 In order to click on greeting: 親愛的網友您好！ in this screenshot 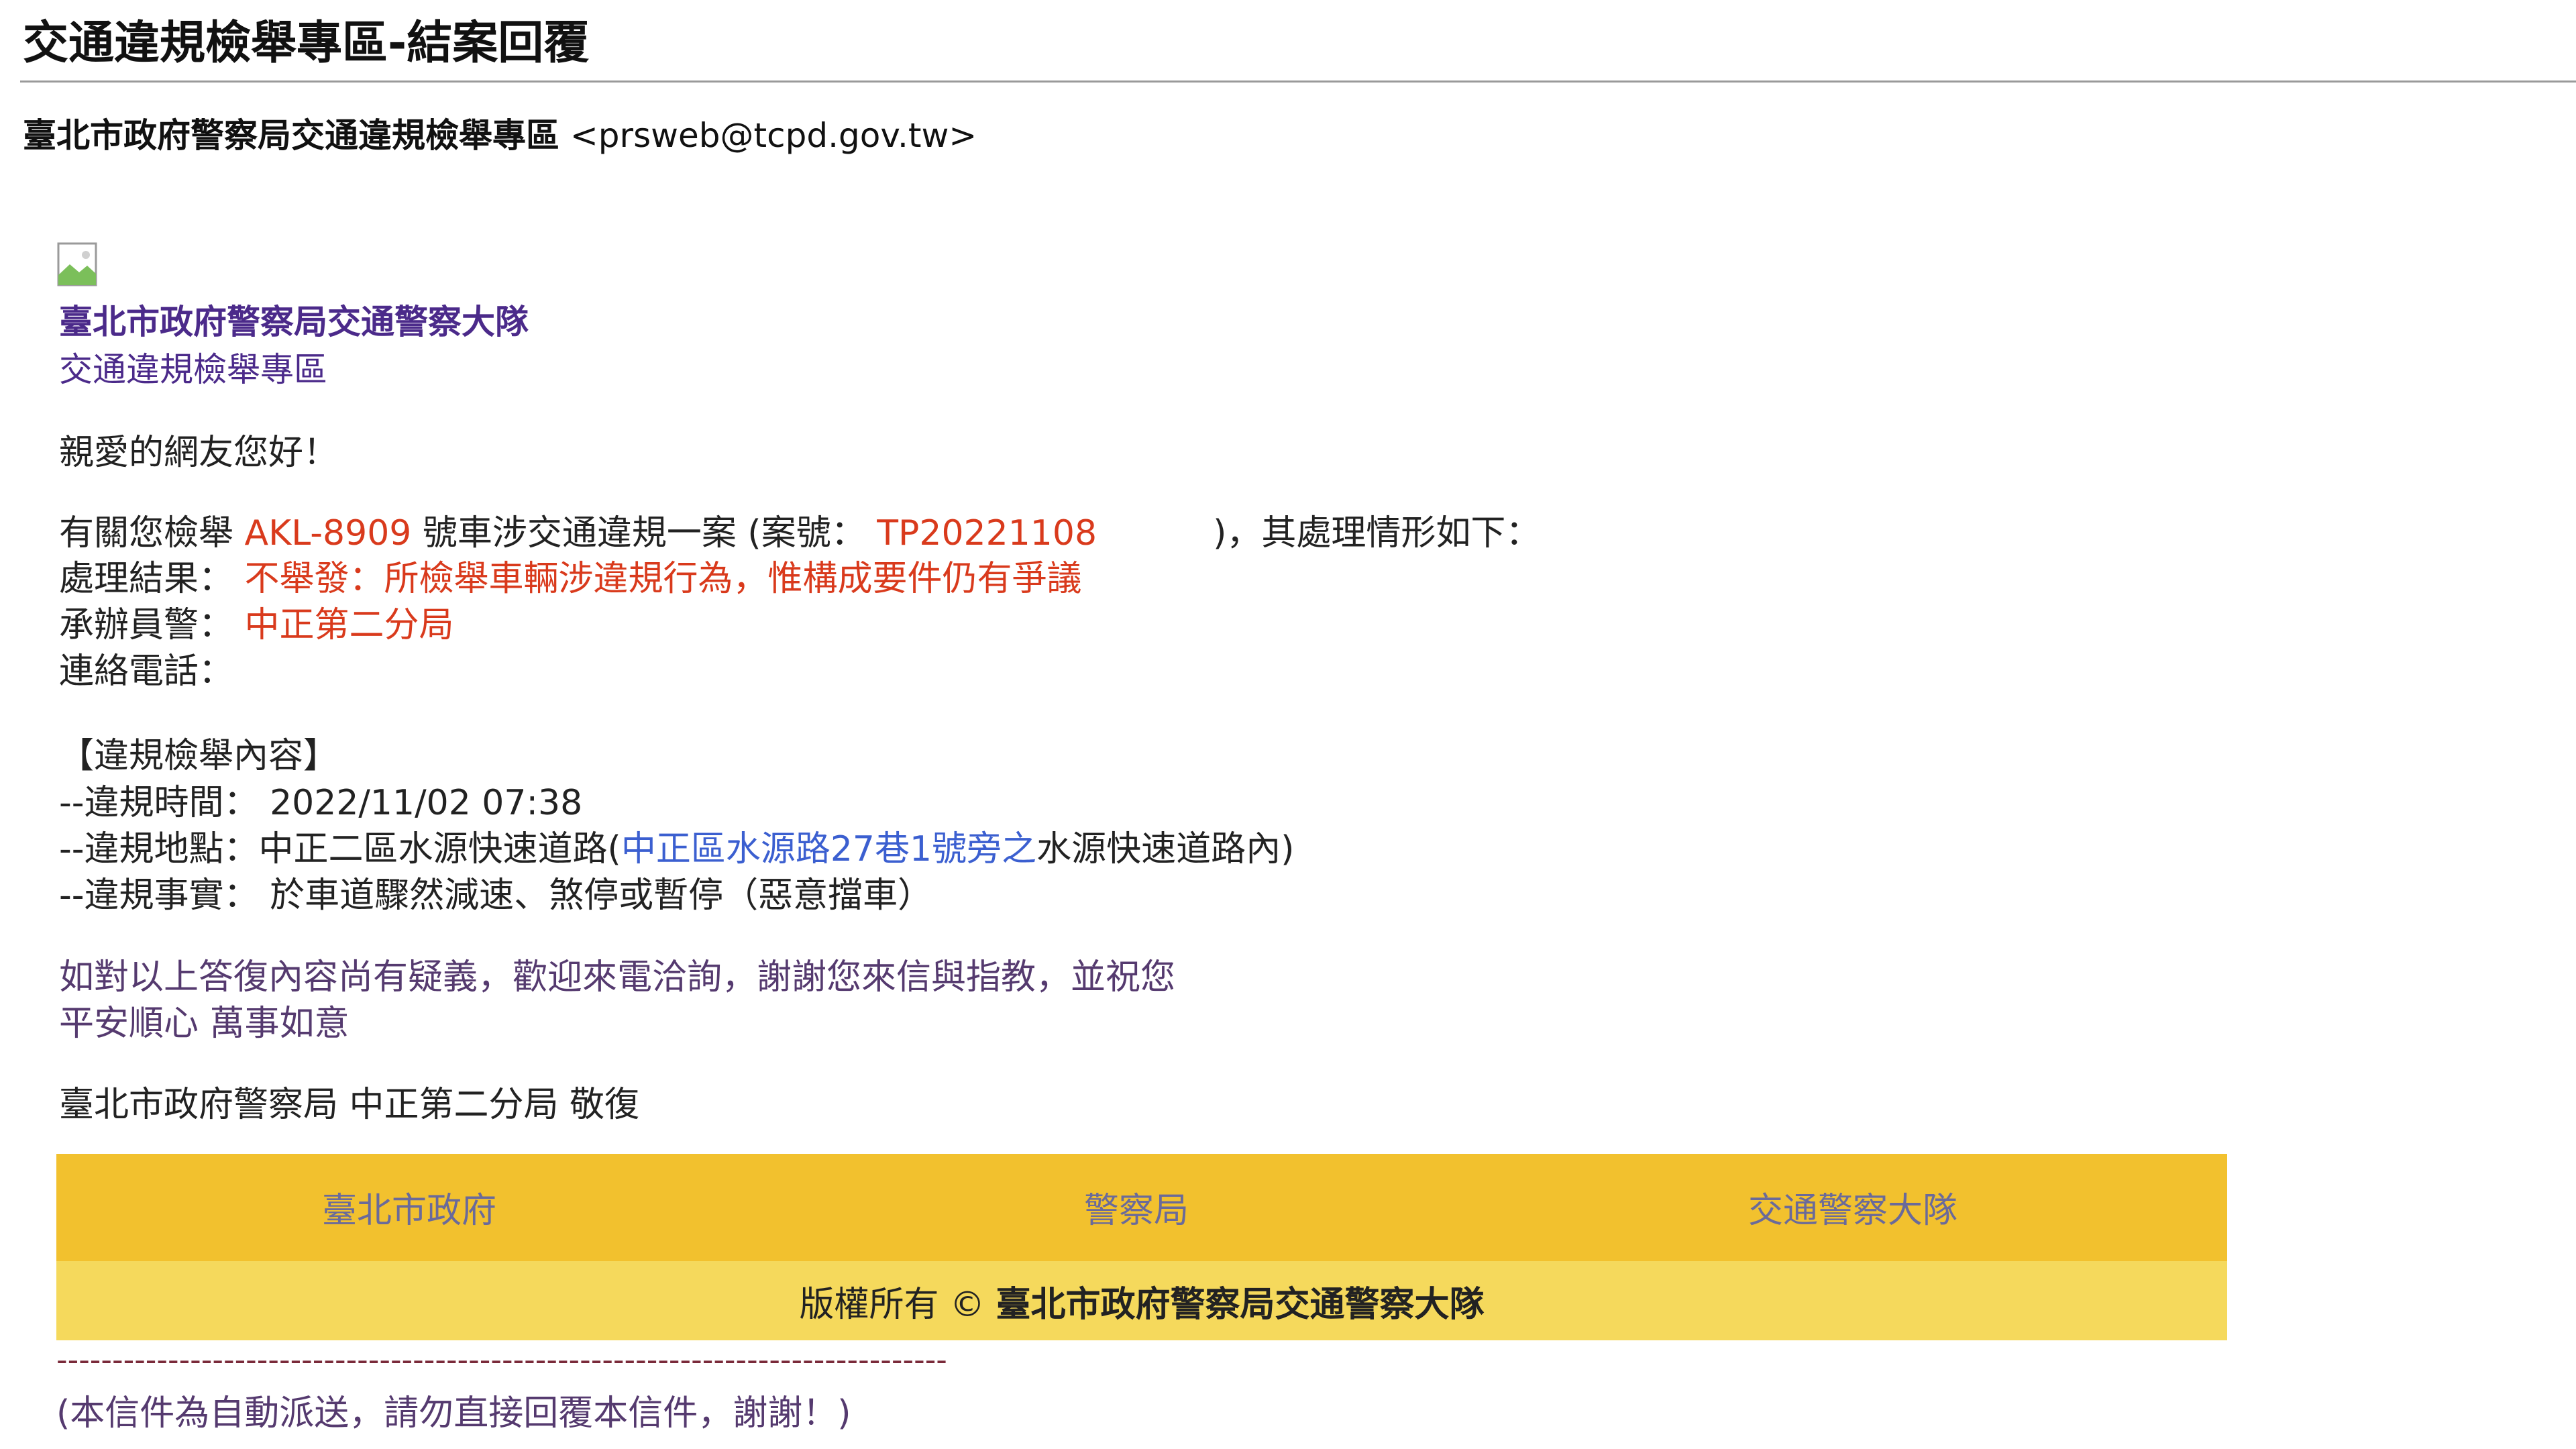, I will do `click(199, 453)`.